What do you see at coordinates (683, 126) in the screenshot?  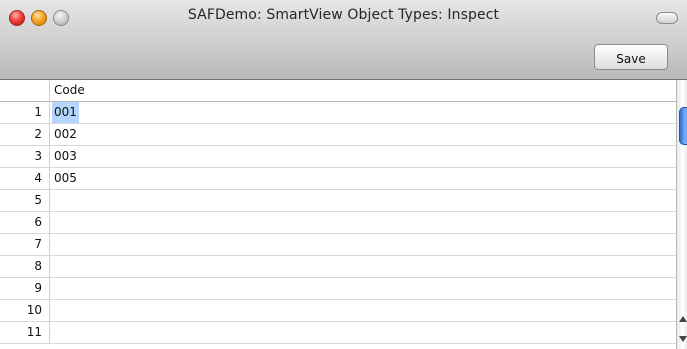 I see `scrollbar-thumb` at bounding box center [683, 126].